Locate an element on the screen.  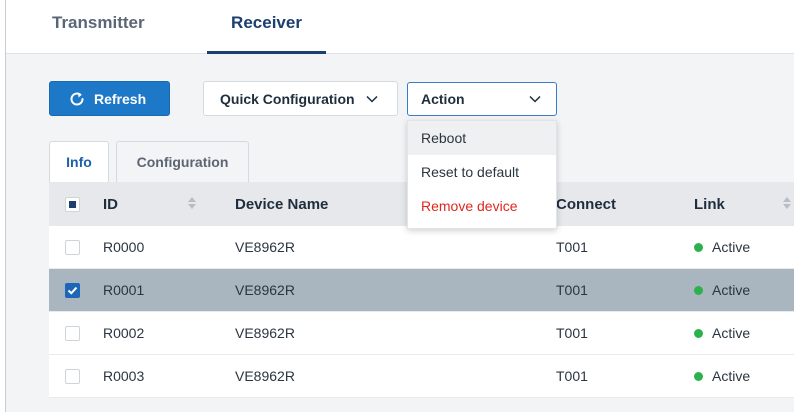
tab-info: Info is located at coordinates (79, 161).